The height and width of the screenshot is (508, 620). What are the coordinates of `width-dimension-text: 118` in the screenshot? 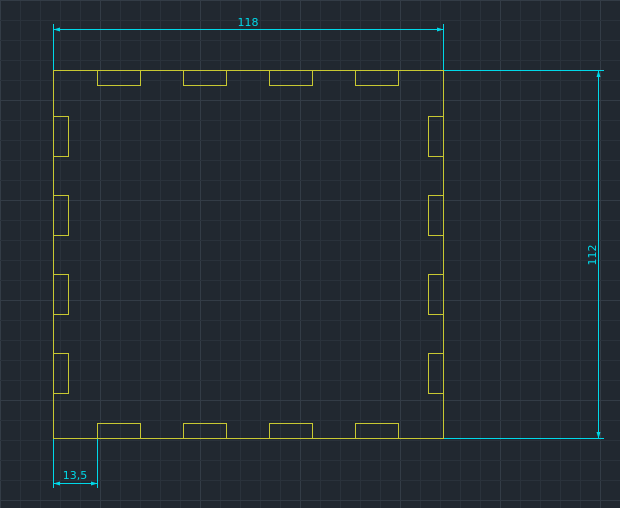 It's located at (248, 22).